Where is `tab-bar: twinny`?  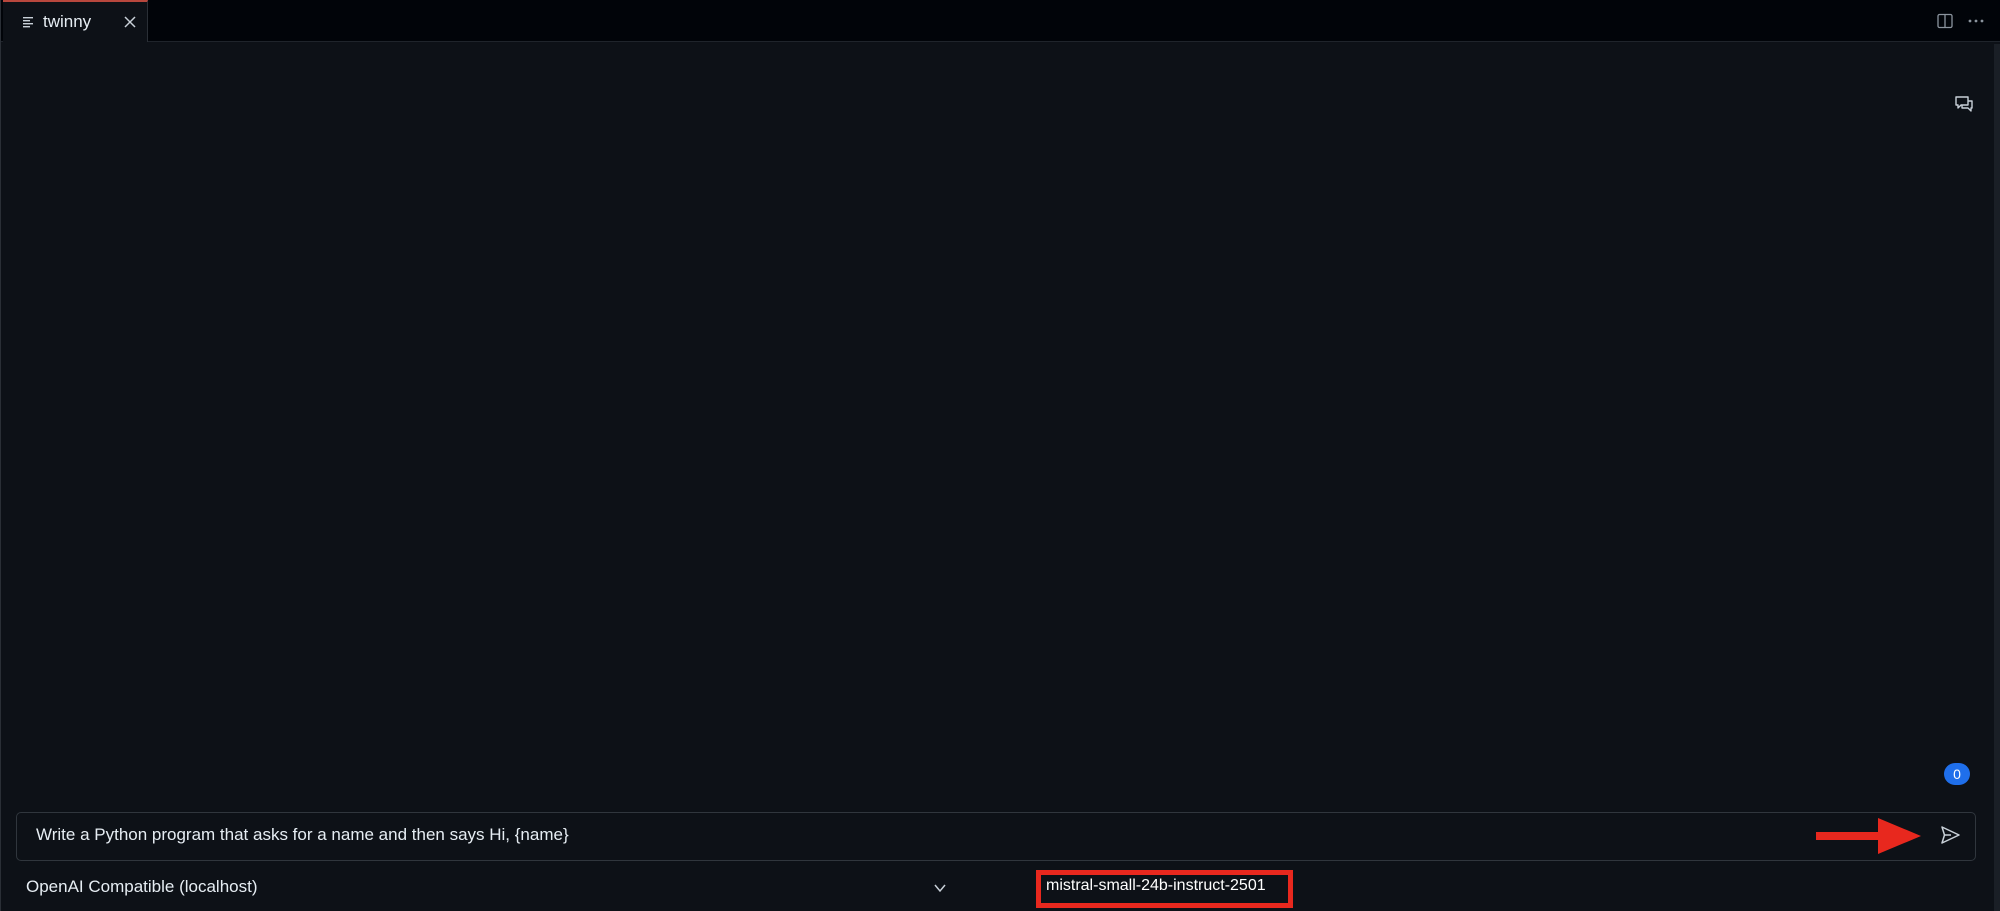
tab-bar: twinny is located at coordinates (1000, 21).